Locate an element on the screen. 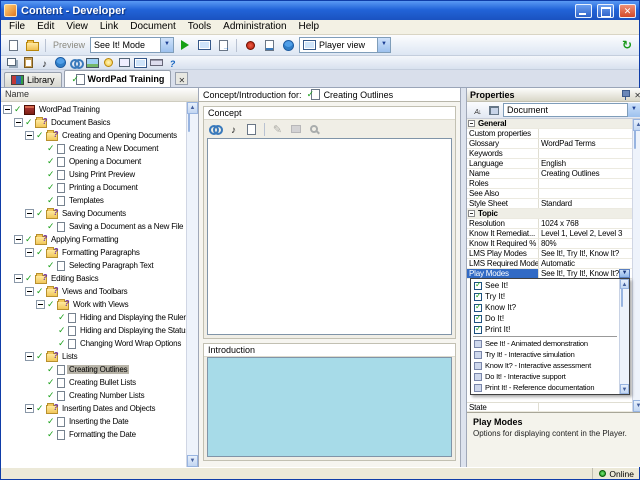  tree-item-using-print-preview: Using Print Preview is located at coordinates (93, 174).